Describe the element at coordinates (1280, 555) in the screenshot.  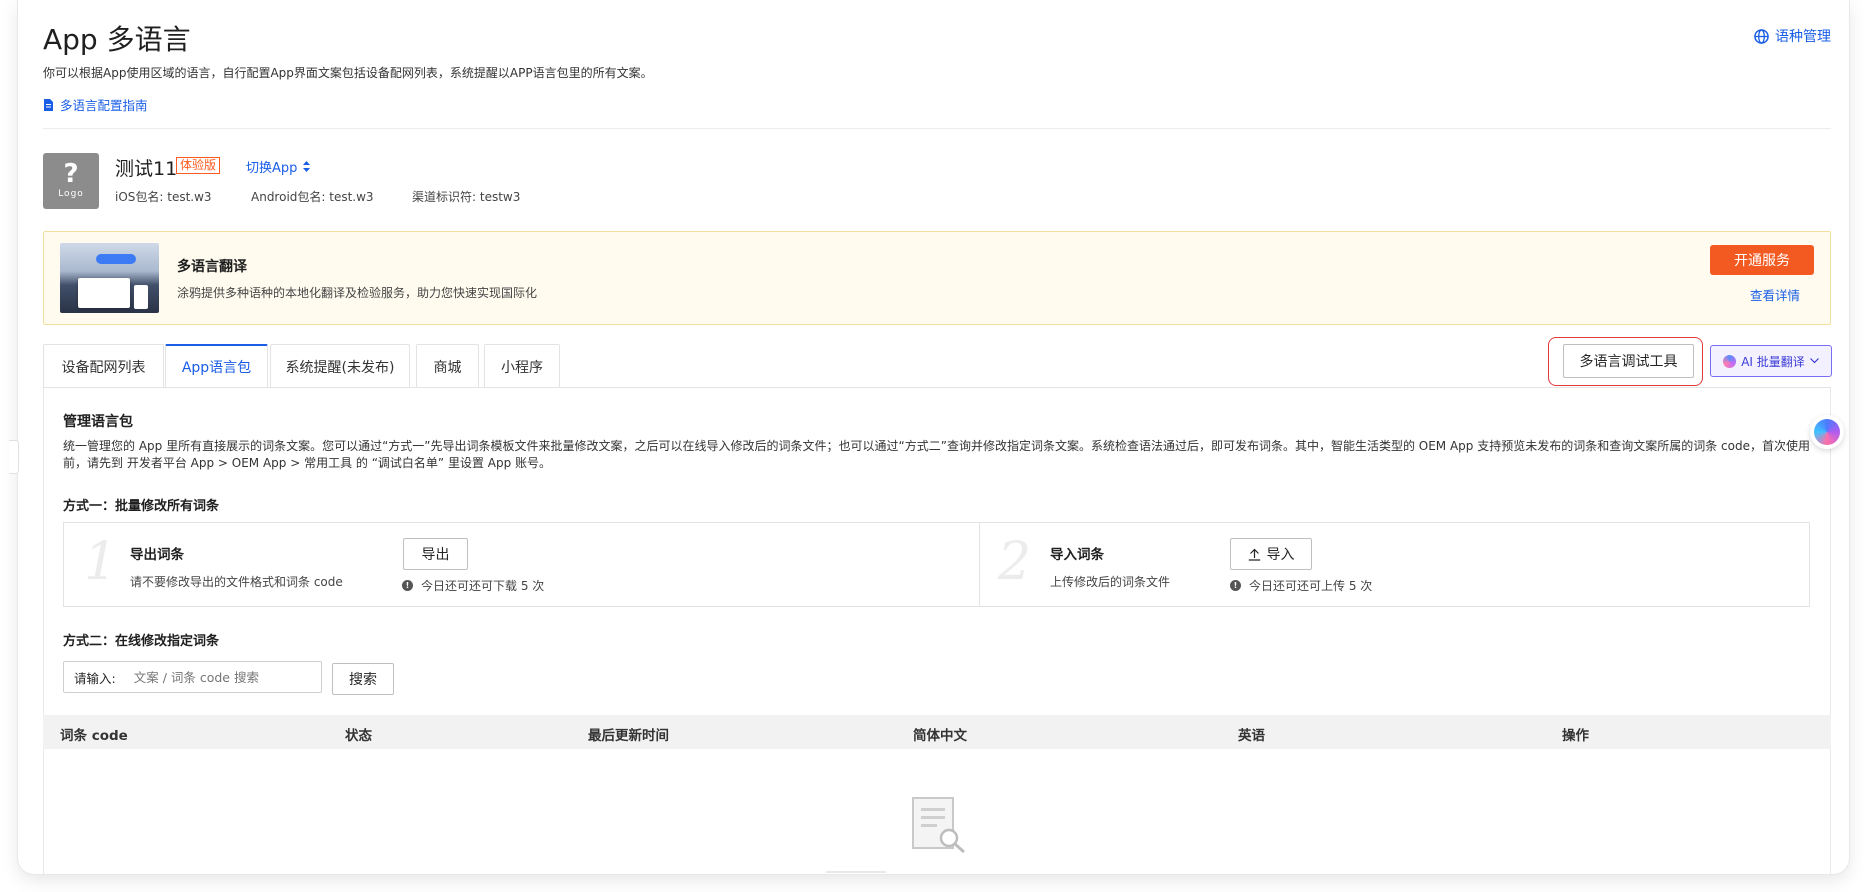
I see `import-button-label: 导入` at that location.